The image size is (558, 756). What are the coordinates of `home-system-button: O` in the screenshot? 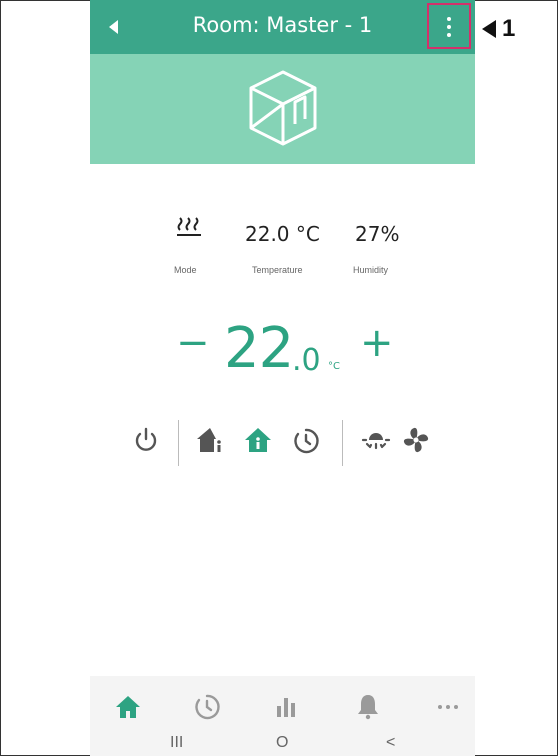 It's located at (282, 743).